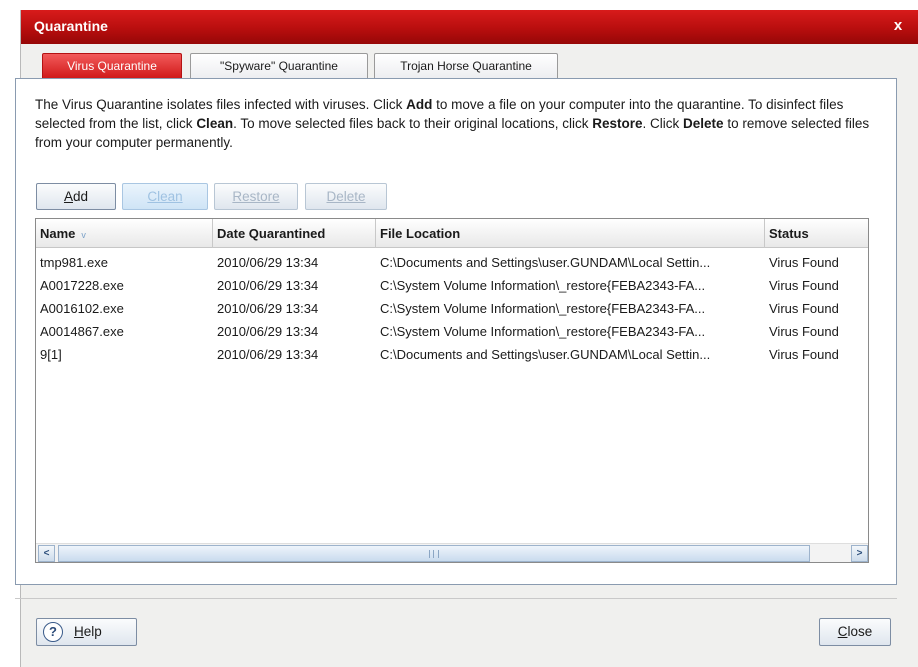 The height and width of the screenshot is (667, 918). I want to click on help-circle-icon: ?, so click(53, 632).